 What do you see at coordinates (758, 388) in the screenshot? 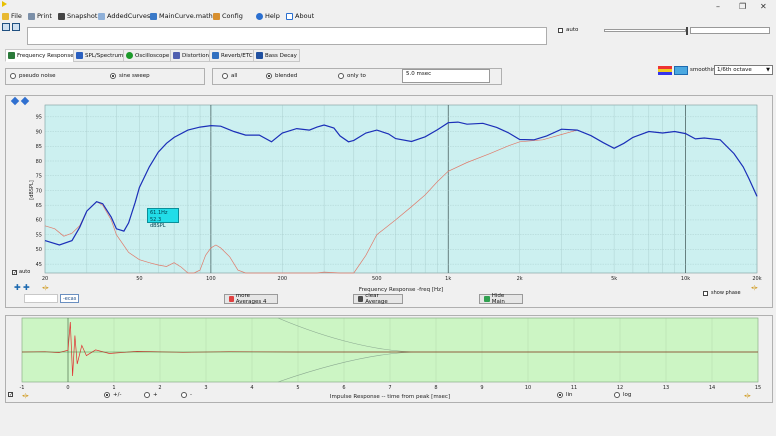
I see `ir-x-tick-label: 15` at bounding box center [758, 388].